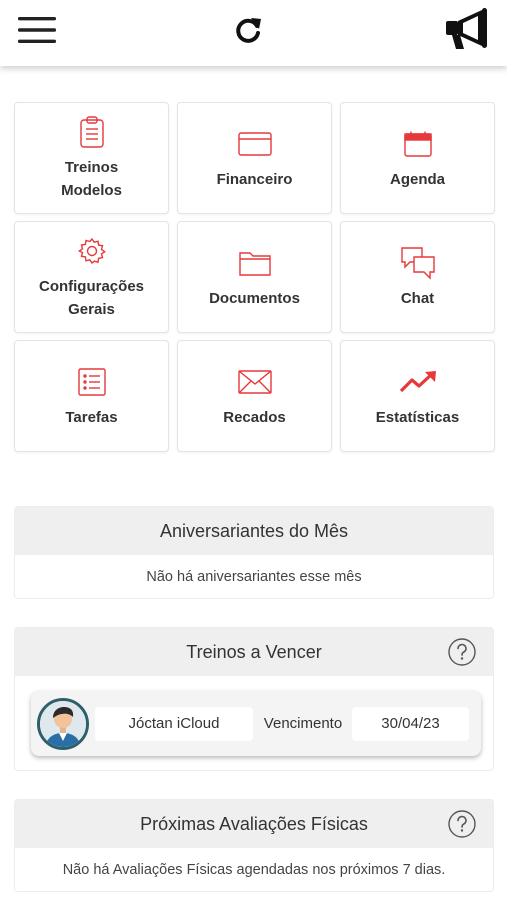 This screenshot has height=900, width=507. I want to click on tile-label: Configurações Gerais, so click(91, 298).